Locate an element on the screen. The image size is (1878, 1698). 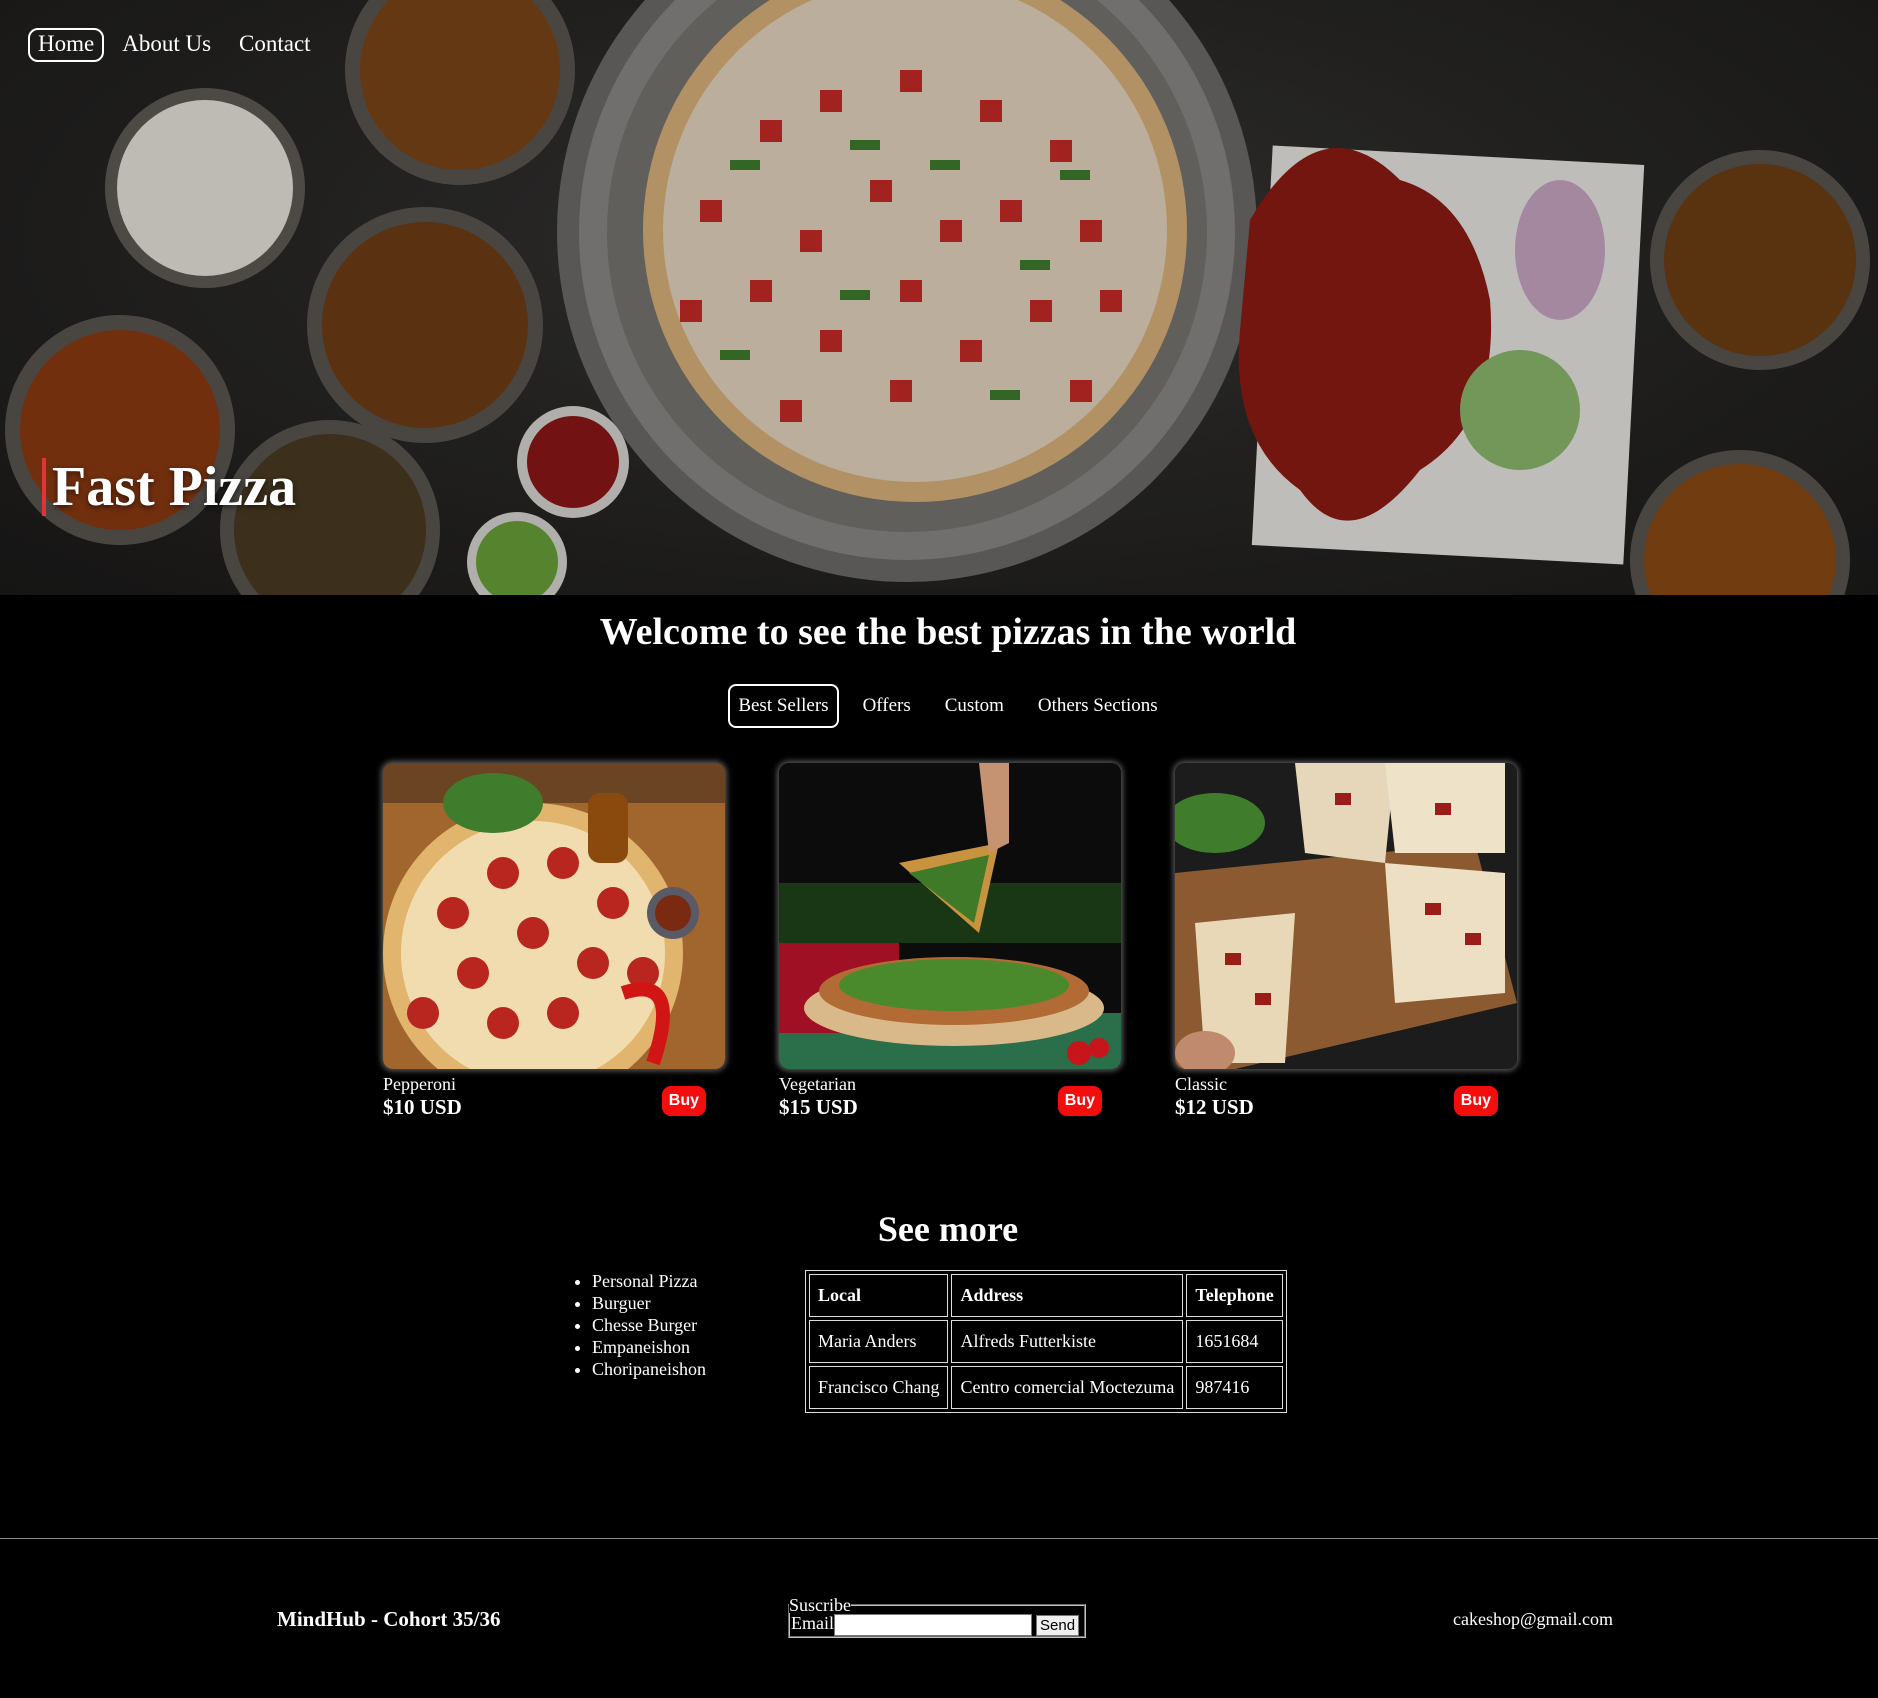
table-header: Address is located at coordinates (1067, 1295).